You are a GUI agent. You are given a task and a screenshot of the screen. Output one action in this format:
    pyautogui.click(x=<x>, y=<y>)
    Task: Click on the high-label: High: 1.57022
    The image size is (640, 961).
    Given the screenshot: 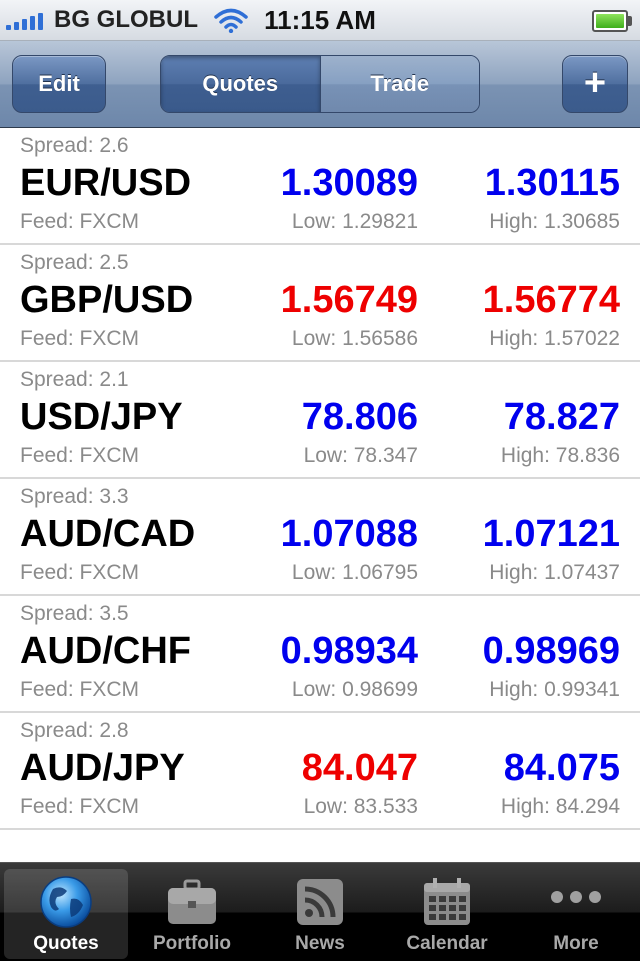 What is the action you would take?
    pyautogui.click(x=554, y=338)
    